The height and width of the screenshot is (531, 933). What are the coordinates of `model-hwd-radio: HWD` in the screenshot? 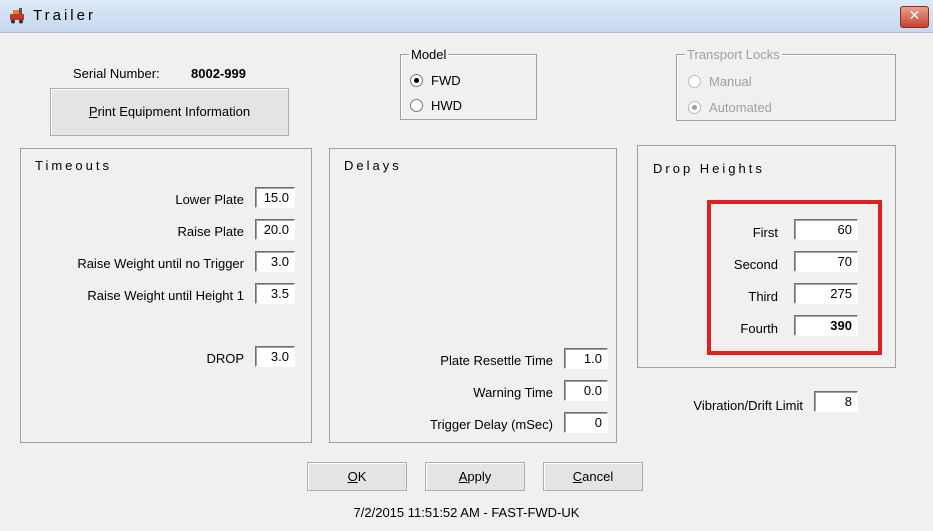 It's located at (436, 105).